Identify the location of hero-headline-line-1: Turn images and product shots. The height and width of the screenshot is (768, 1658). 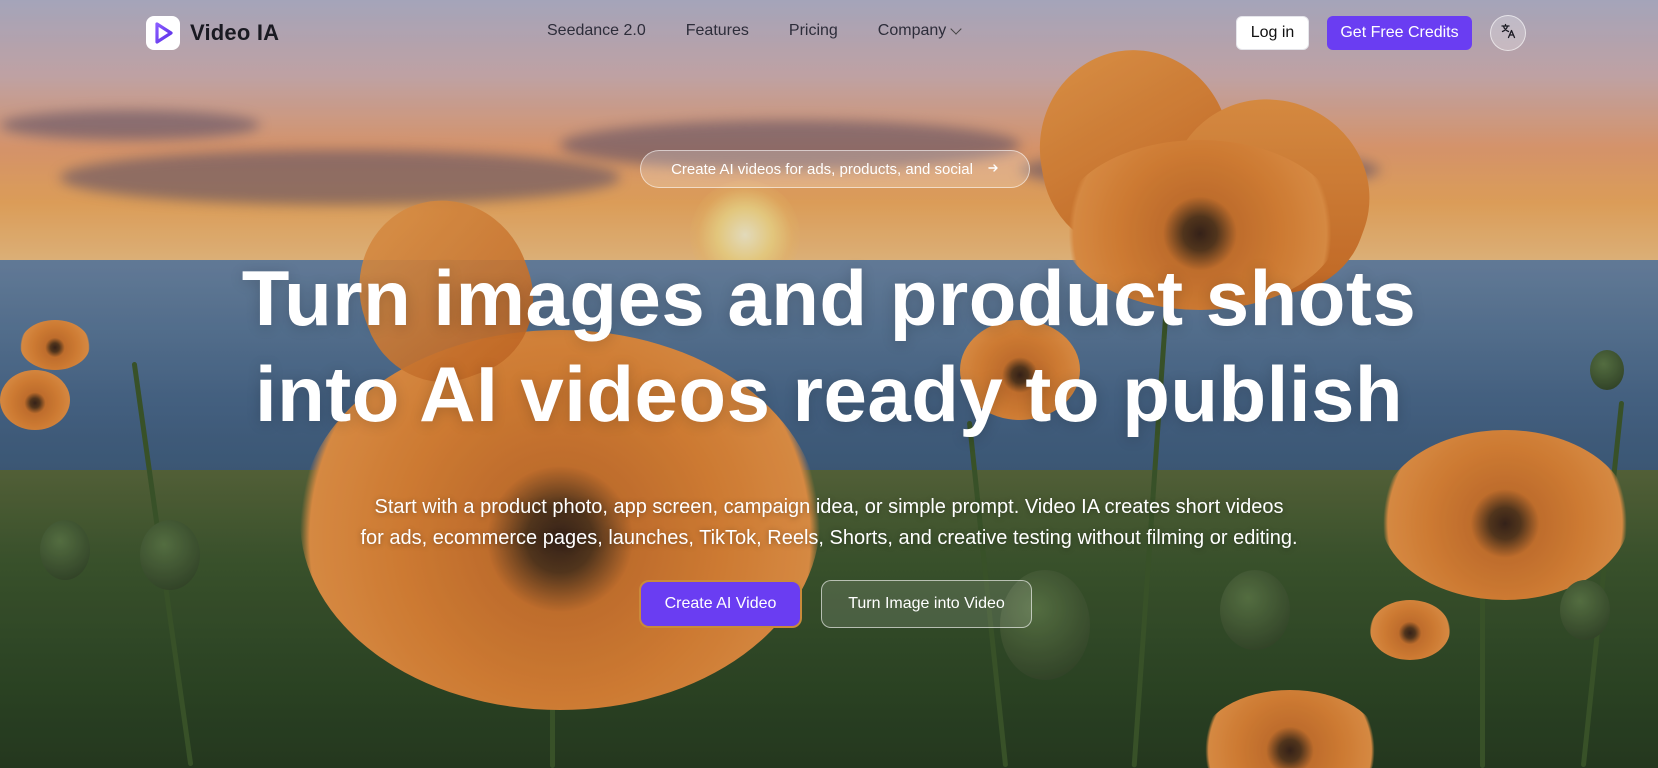
(829, 298).